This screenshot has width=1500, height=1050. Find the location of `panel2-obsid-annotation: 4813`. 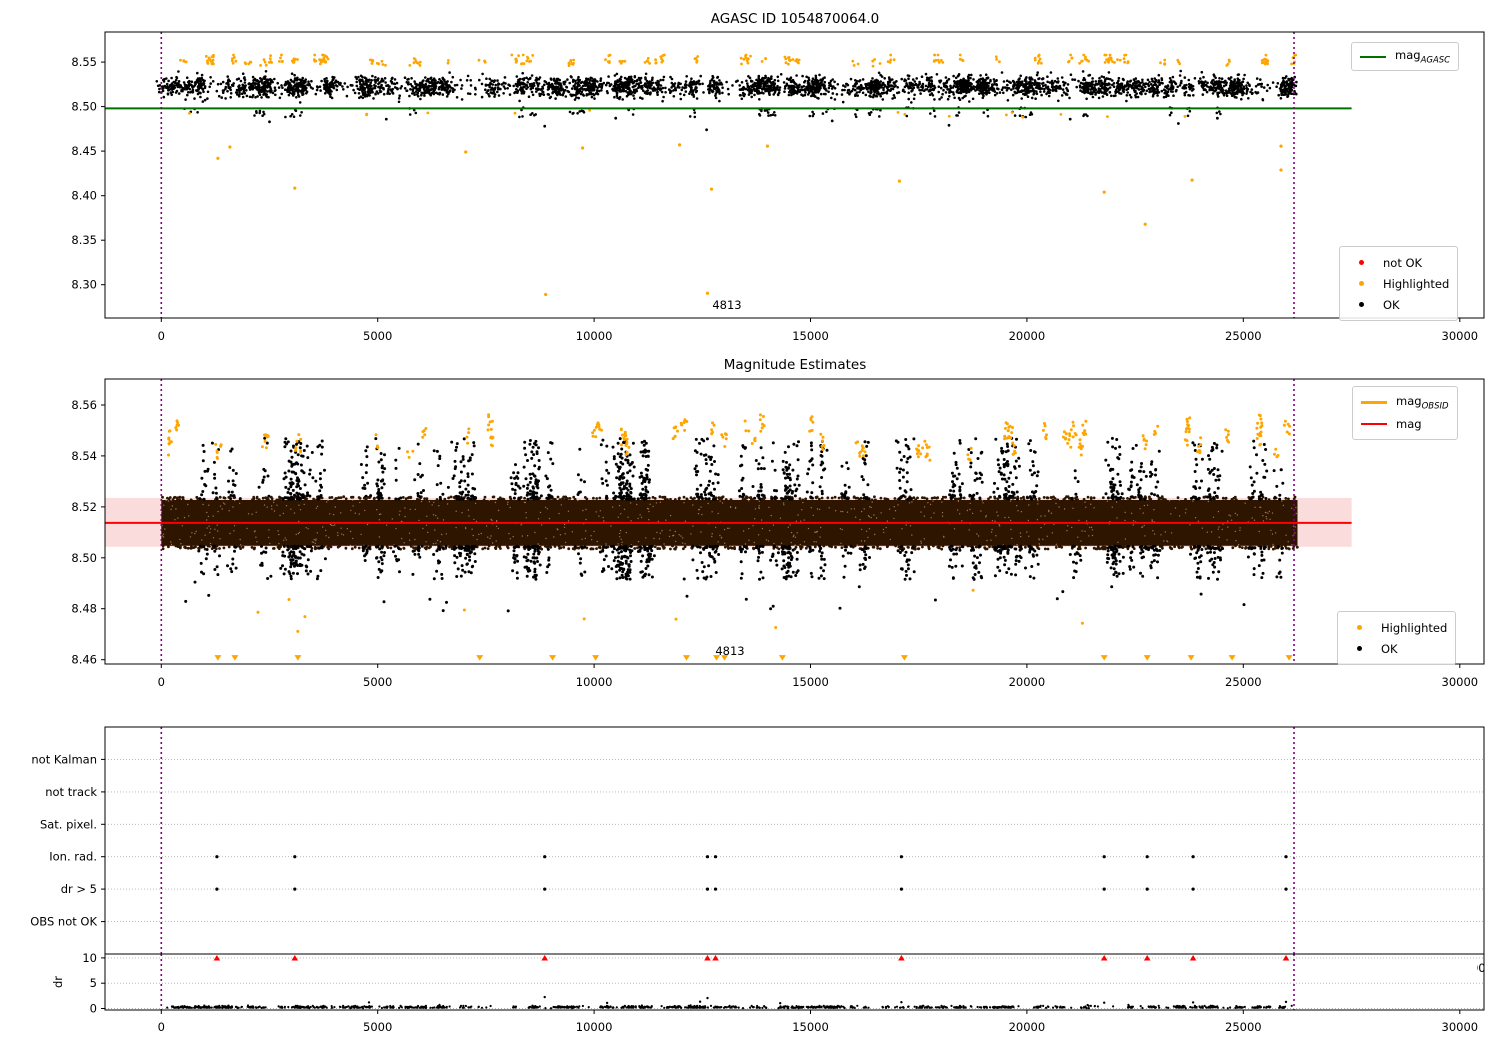

panel2-obsid-annotation: 4813 is located at coordinates (730, 651).